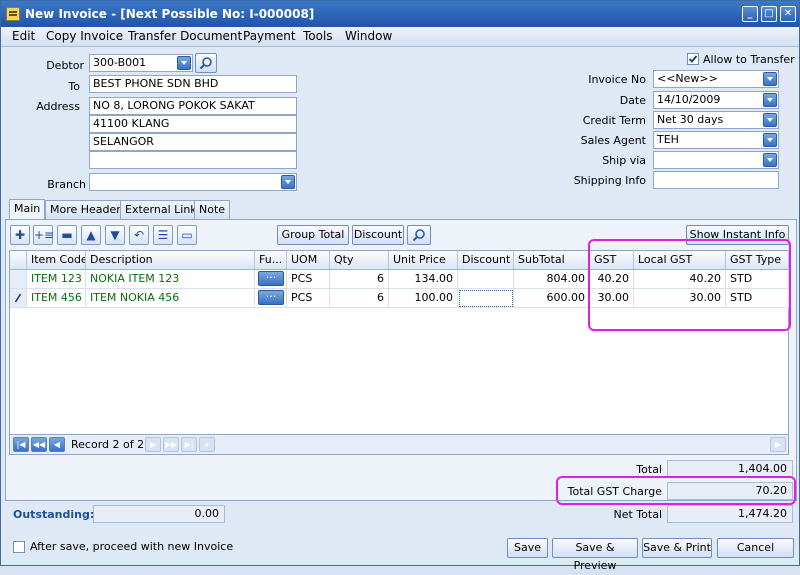 Image resolution: width=800 pixels, height=575 pixels. Describe the element at coordinates (187, 235) in the screenshot. I see `detail-icon: ▭` at that location.